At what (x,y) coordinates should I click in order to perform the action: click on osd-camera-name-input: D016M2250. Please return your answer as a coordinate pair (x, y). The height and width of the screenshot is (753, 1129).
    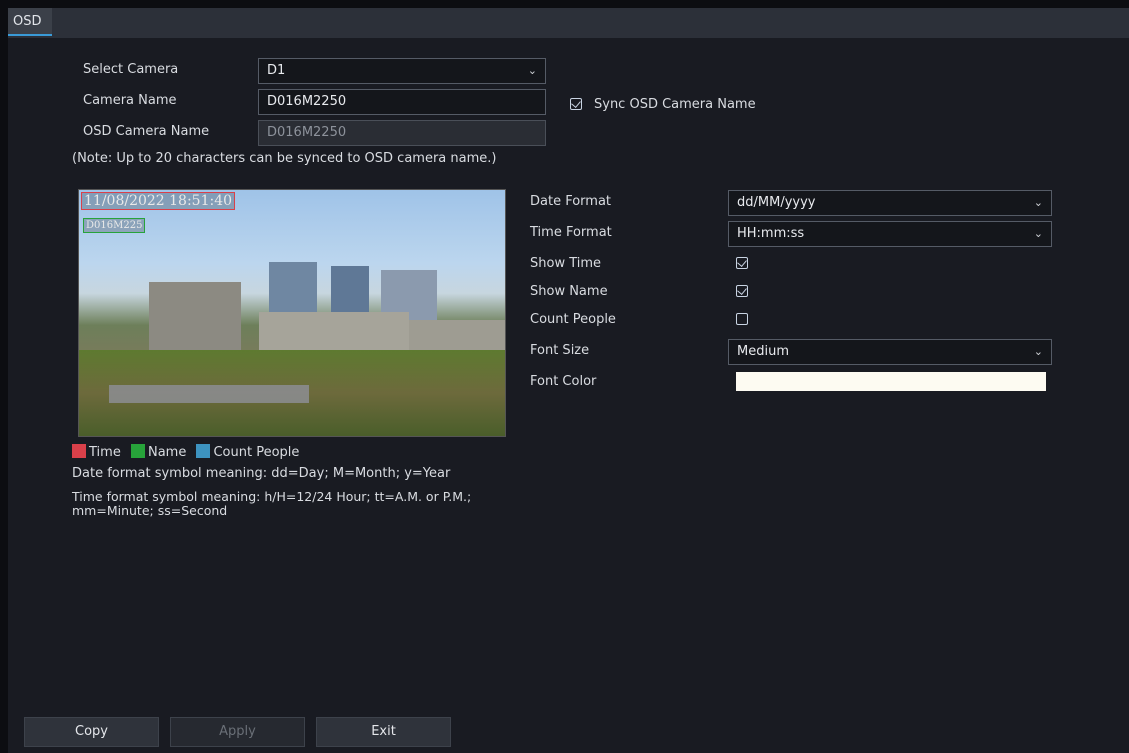
    Looking at the image, I should click on (402, 133).